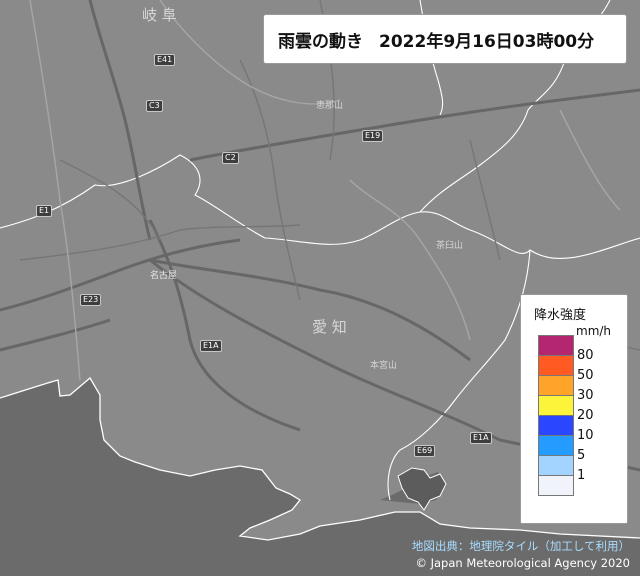  Describe the element at coordinates (211, 346) in the screenshot. I see `road-label-e1a: E1A` at that location.